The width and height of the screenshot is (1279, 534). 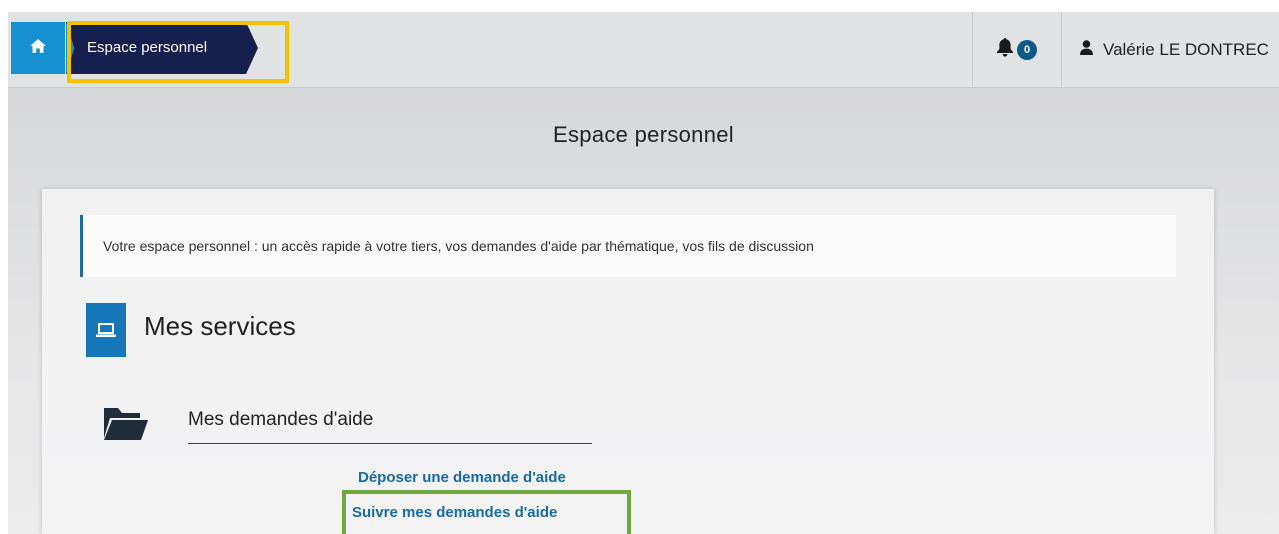 I want to click on demandes-section-title: Mes demandes d'aide, so click(x=390, y=426).